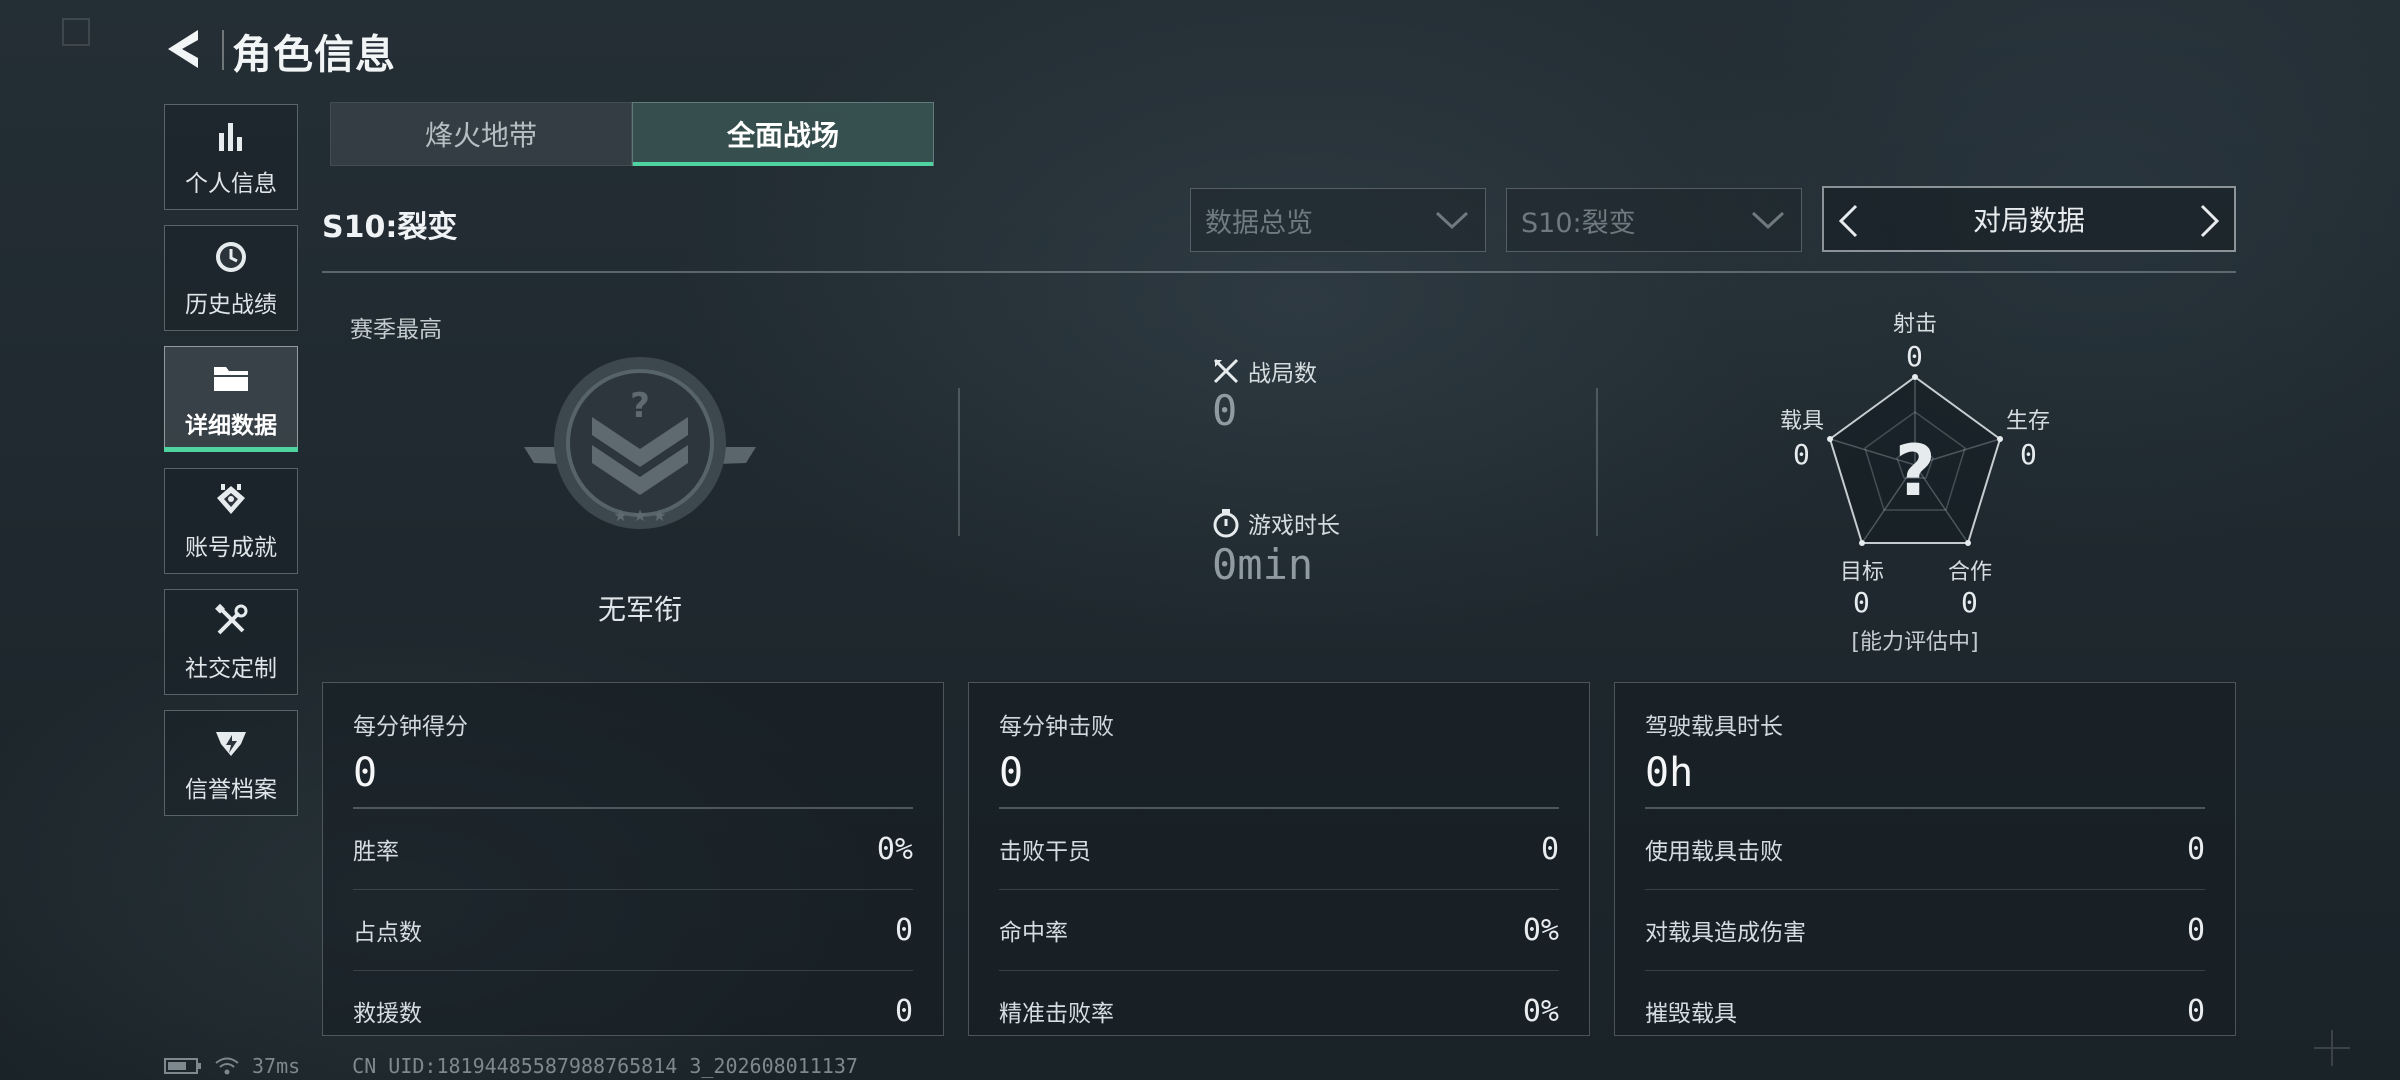 Image resolution: width=2400 pixels, height=1080 pixels. Describe the element at coordinates (1279, 930) in the screenshot. I see `card-row: 命中率 0%` at that location.